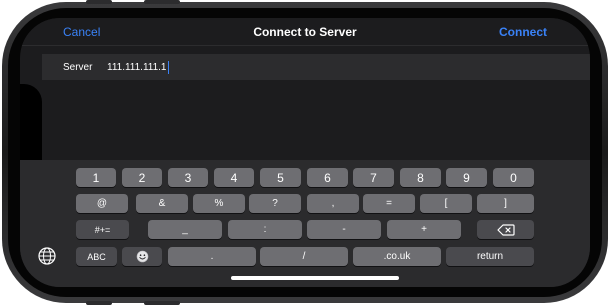 The height and width of the screenshot is (305, 610). Describe the element at coordinates (78, 67) in the screenshot. I see `server-label: Server` at that location.